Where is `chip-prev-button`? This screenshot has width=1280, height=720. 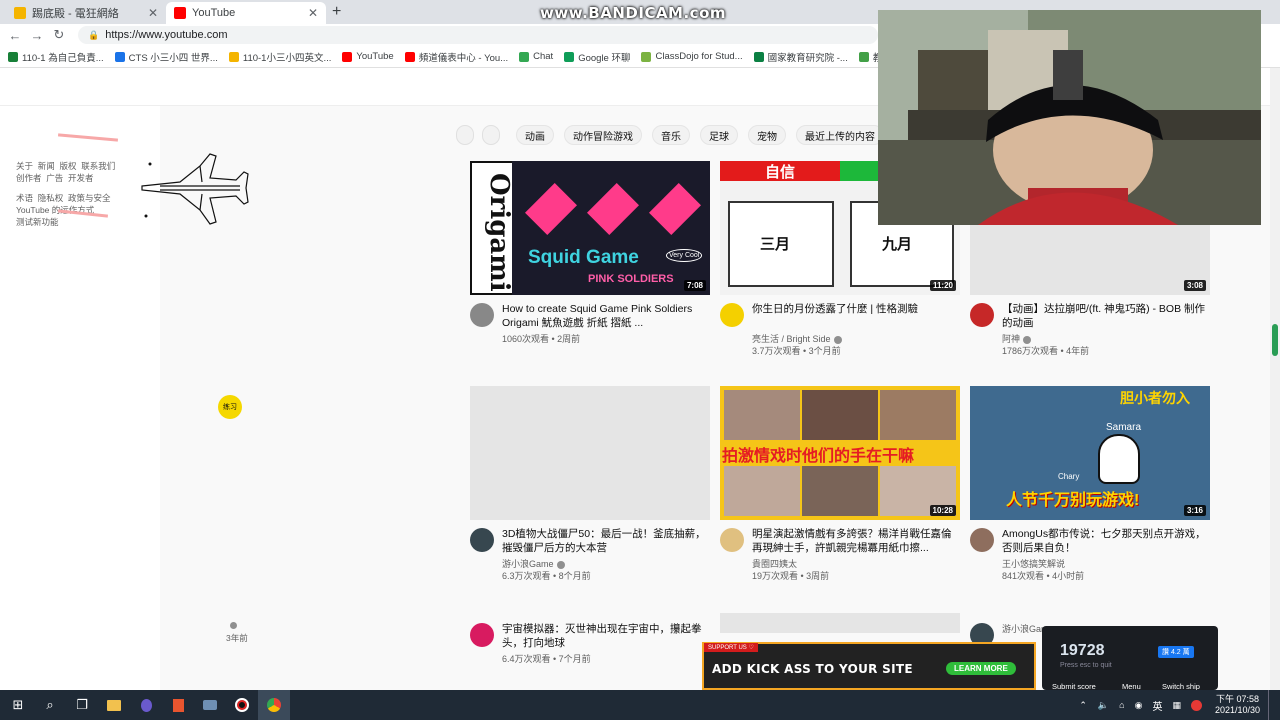 chip-prev-button is located at coordinates (465, 135).